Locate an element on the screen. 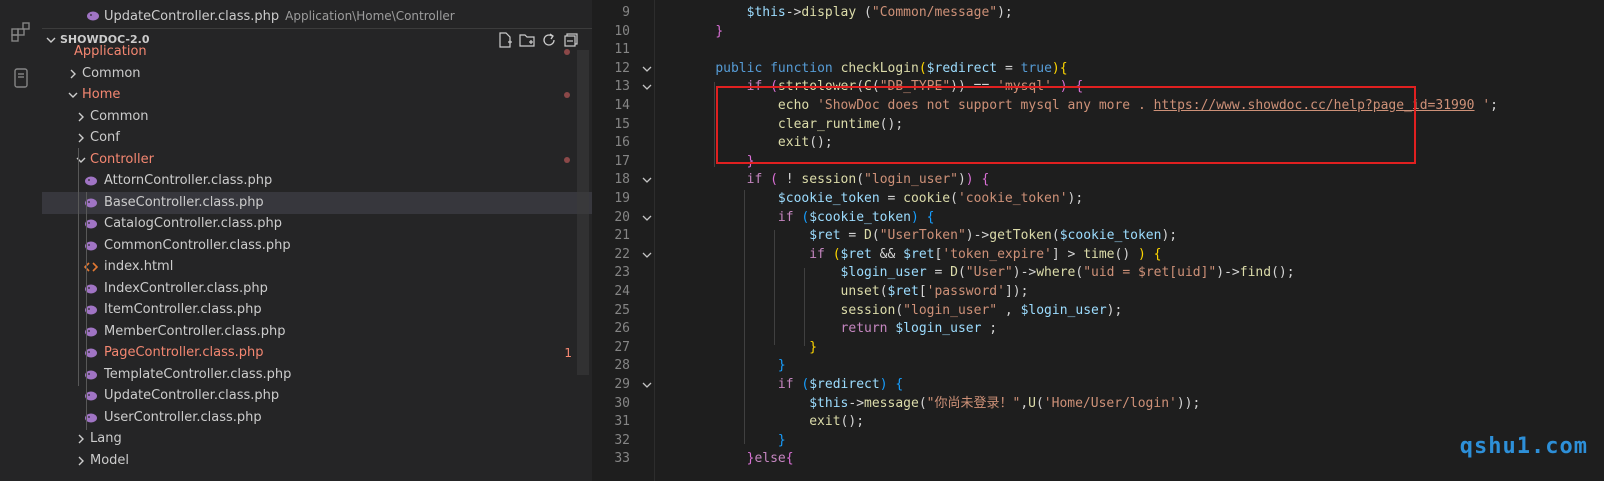  tree-file: MemberController.class.php is located at coordinates (317, 332).